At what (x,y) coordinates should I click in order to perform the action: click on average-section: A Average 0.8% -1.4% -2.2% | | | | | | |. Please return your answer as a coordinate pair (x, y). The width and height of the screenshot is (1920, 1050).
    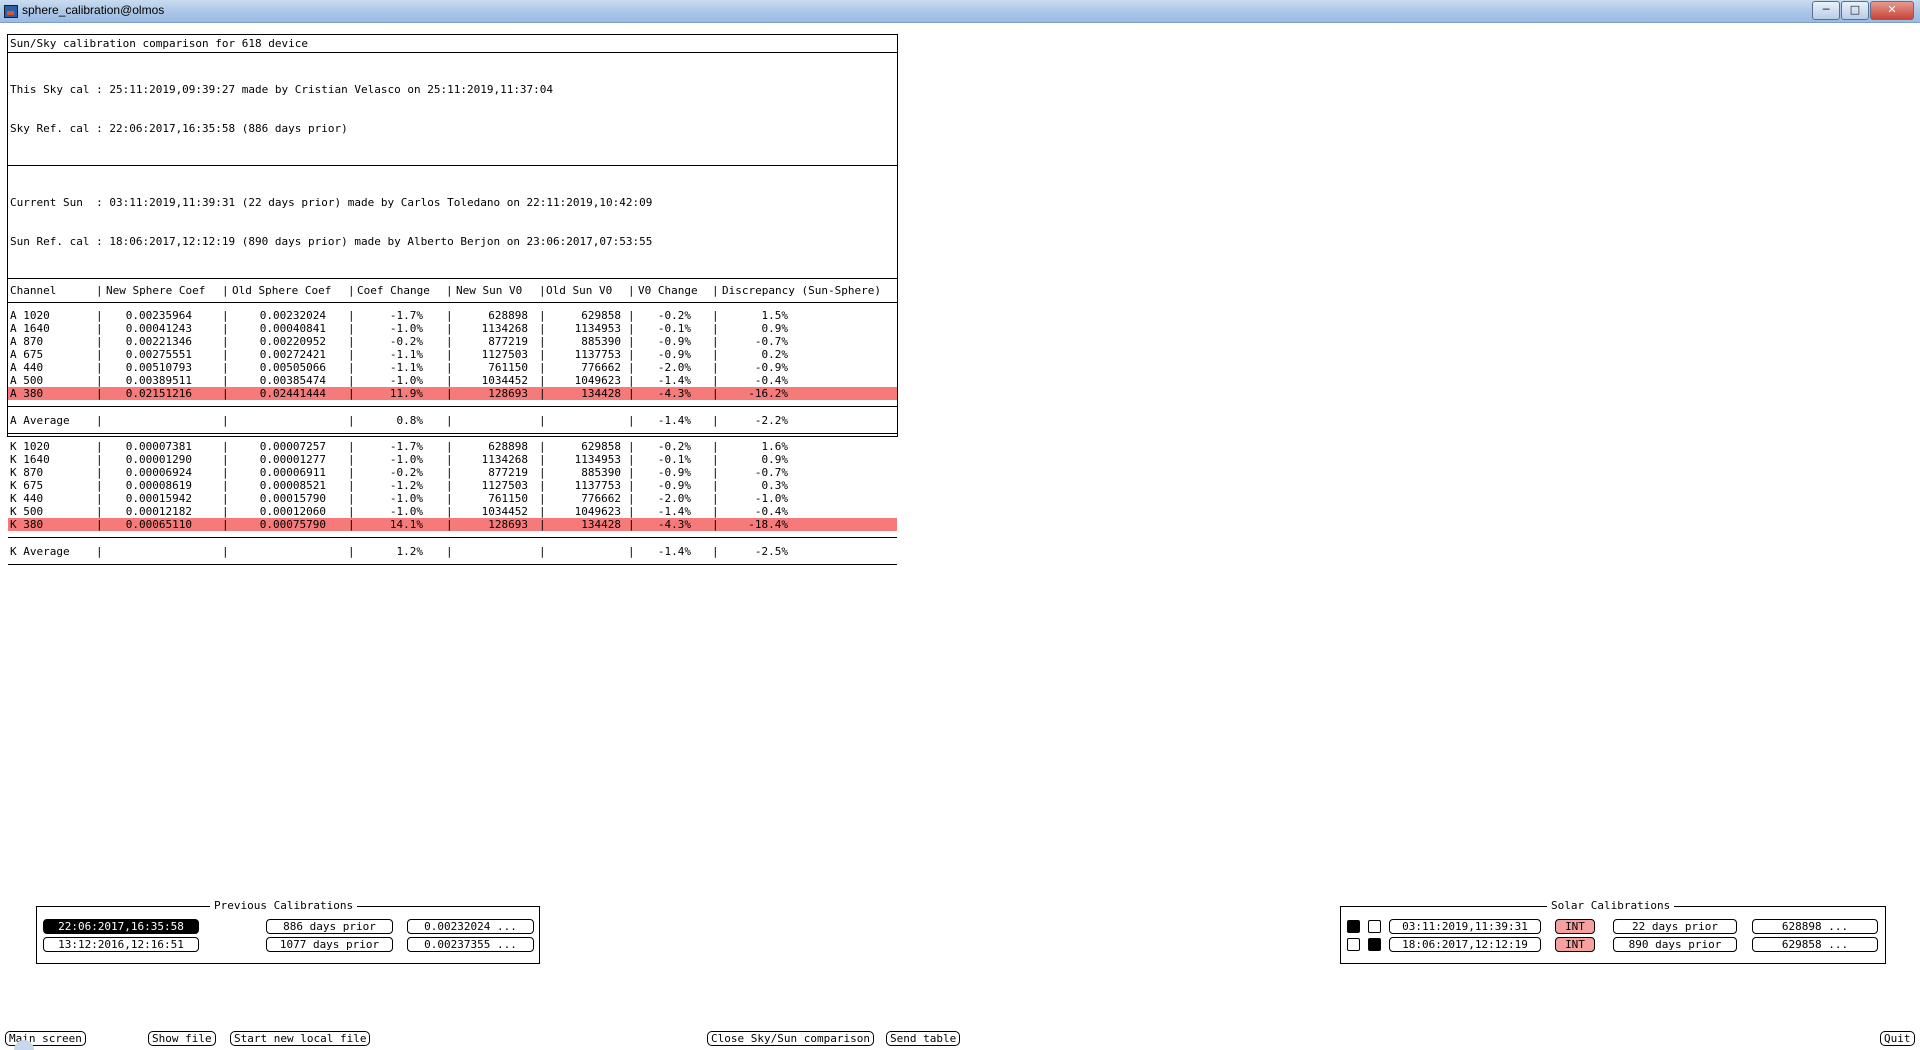
    Looking at the image, I should click on (452, 420).